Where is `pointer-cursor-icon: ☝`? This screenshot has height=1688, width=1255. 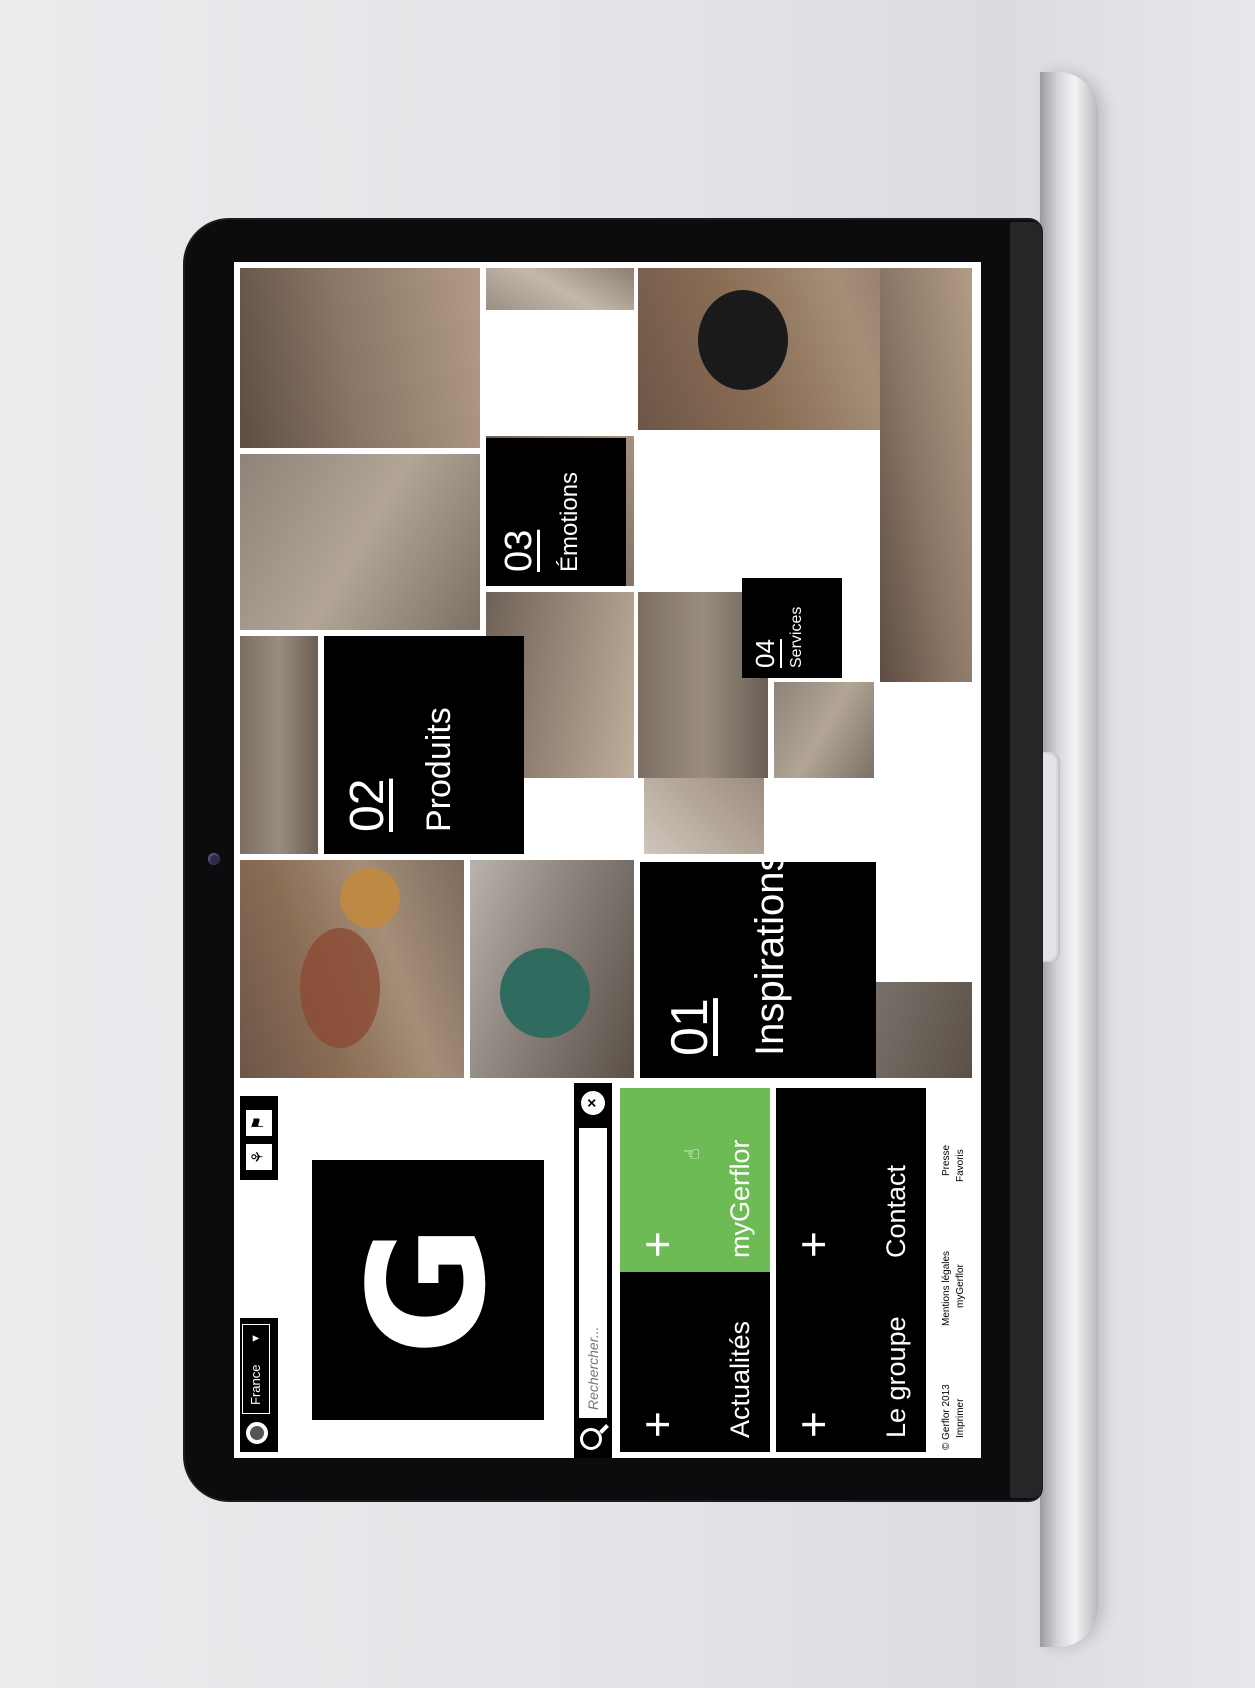 pointer-cursor-icon: ☝ is located at coordinates (693, 1153).